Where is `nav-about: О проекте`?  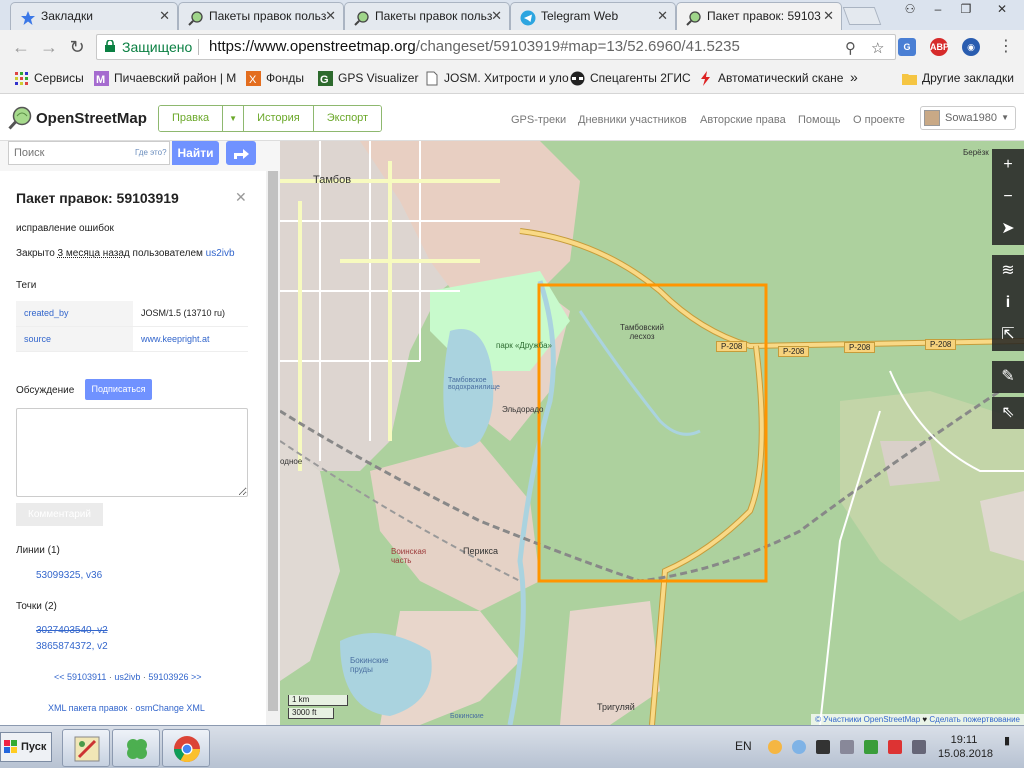 nav-about: О проекте is located at coordinates (879, 120).